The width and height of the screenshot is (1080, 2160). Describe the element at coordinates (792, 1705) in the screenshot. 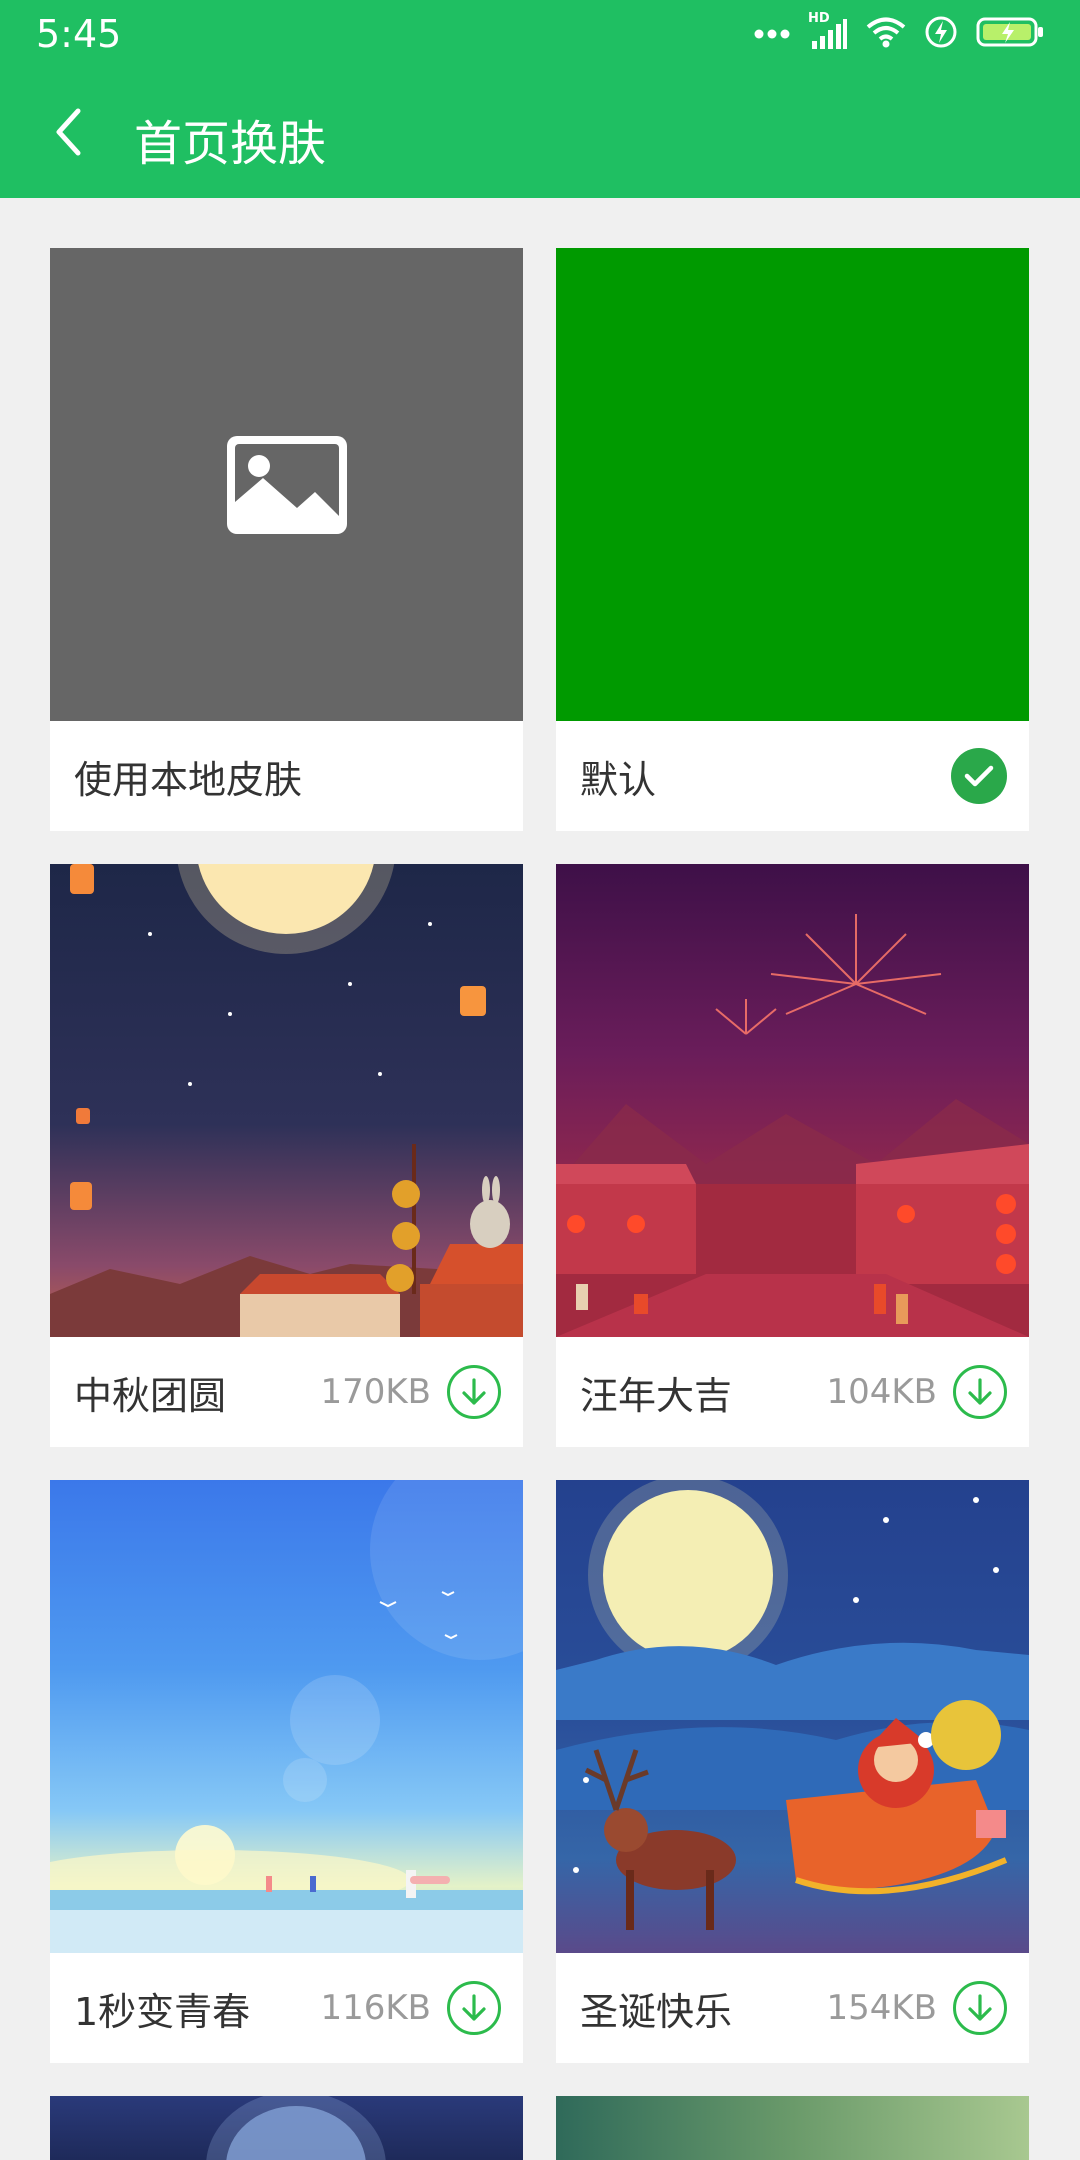

I see `christmas-illustration` at that location.